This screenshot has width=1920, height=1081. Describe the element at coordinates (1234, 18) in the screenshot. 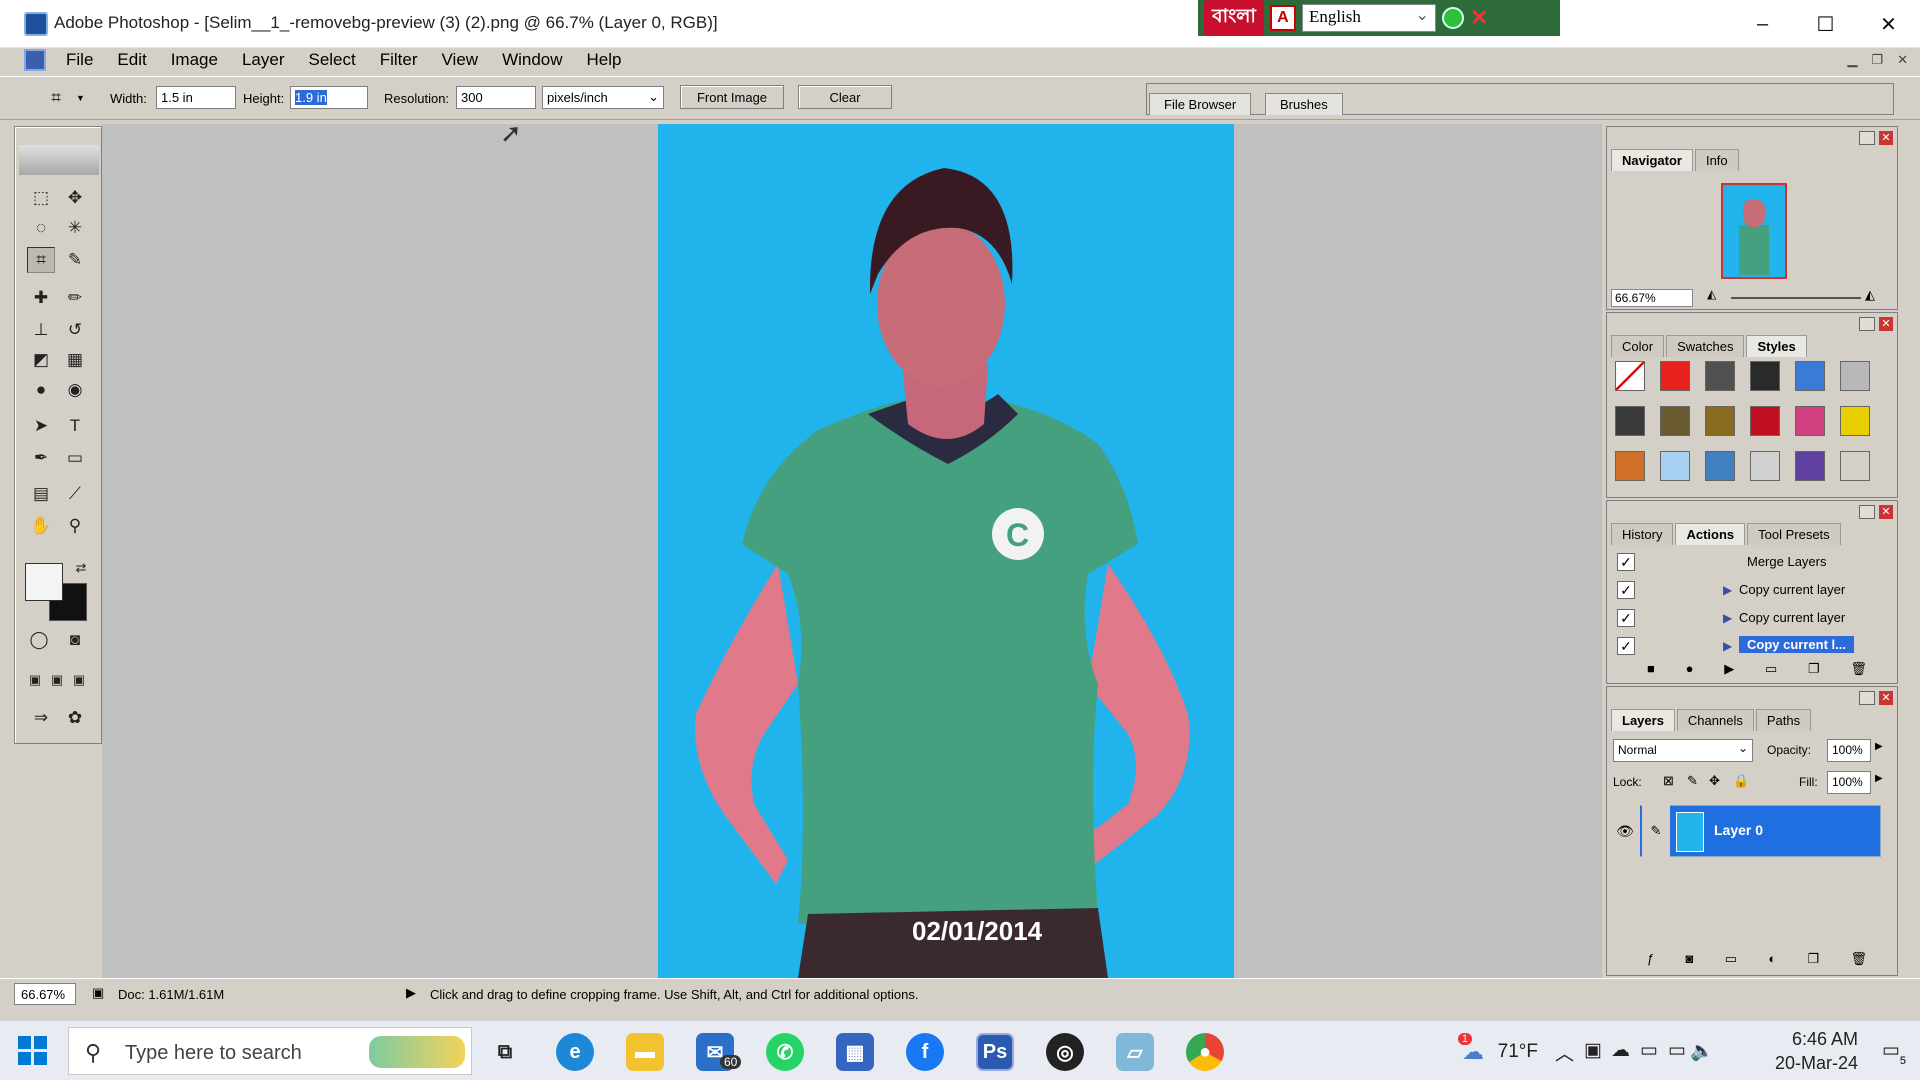

I see `bangla-keyboard-label: বাংলা` at that location.